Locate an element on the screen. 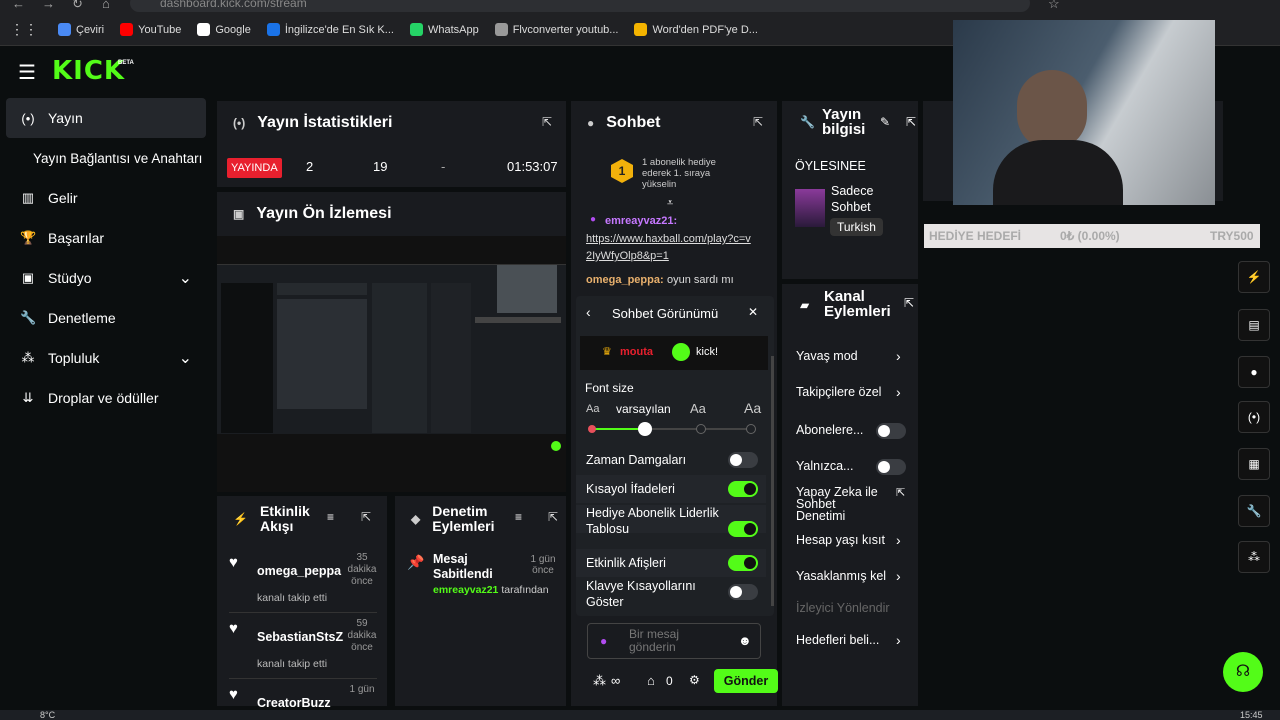  trophy-icon: 🏆 is located at coordinates (28, 237).